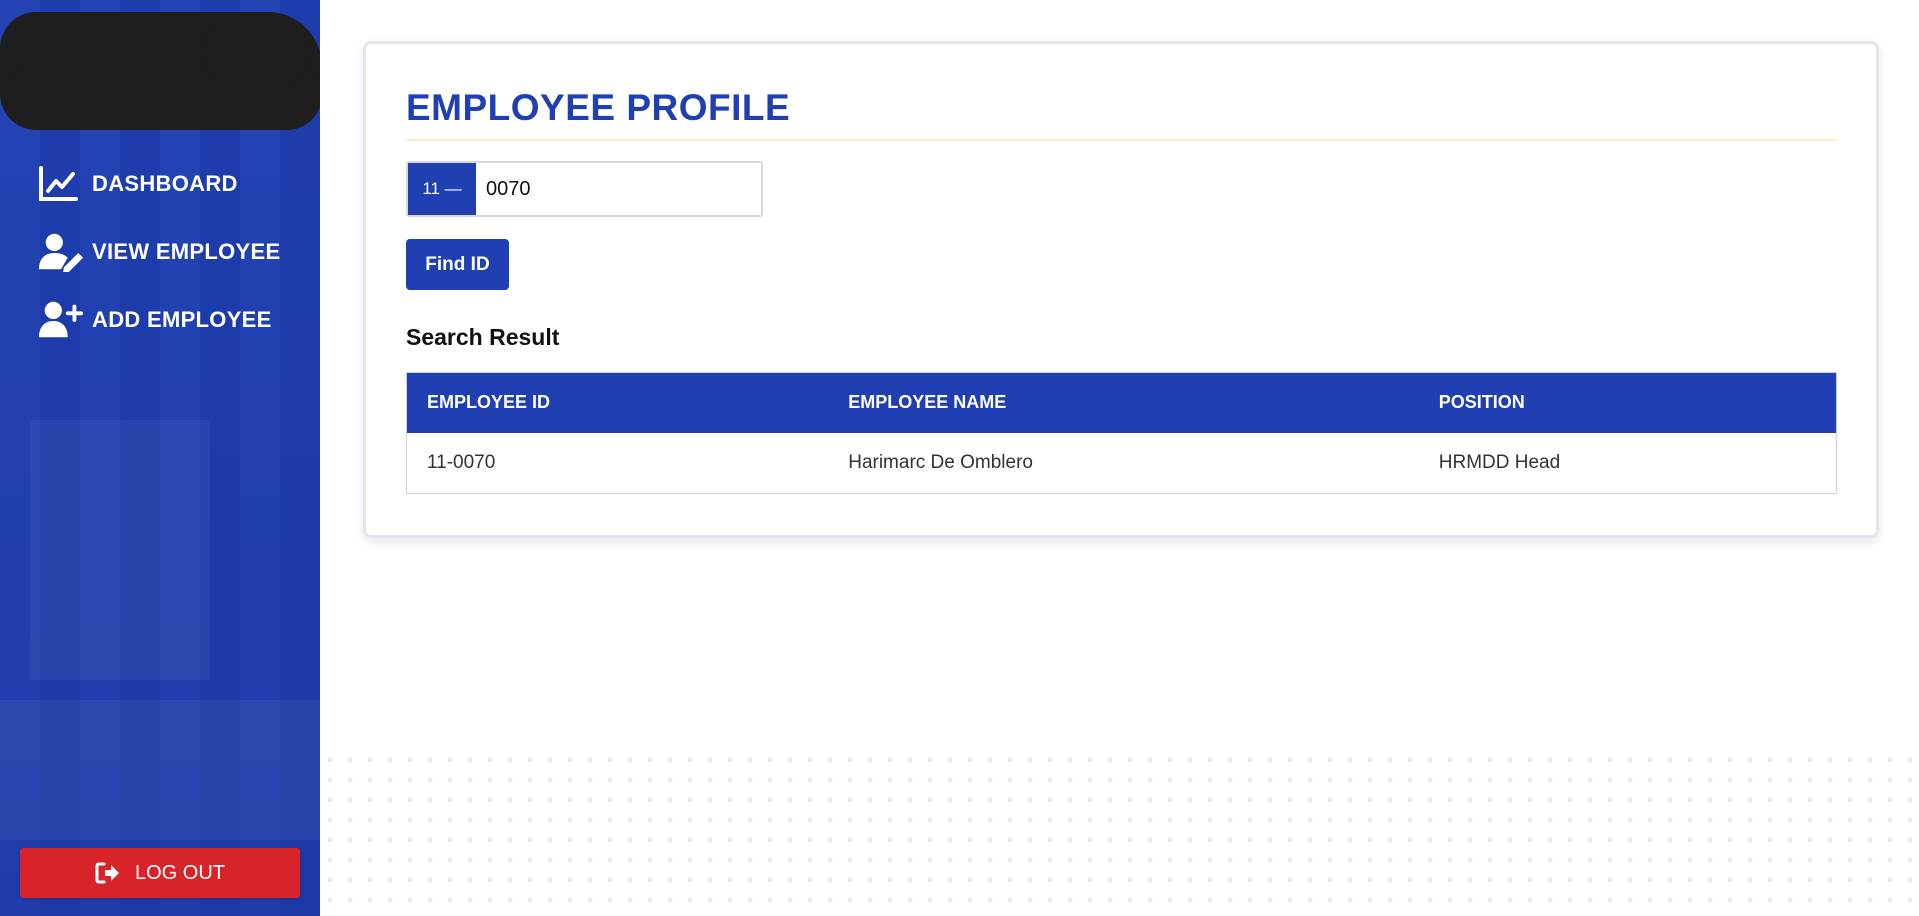  Describe the element at coordinates (1499, 462) in the screenshot. I see `cell-position: HRMDD Head` at that location.